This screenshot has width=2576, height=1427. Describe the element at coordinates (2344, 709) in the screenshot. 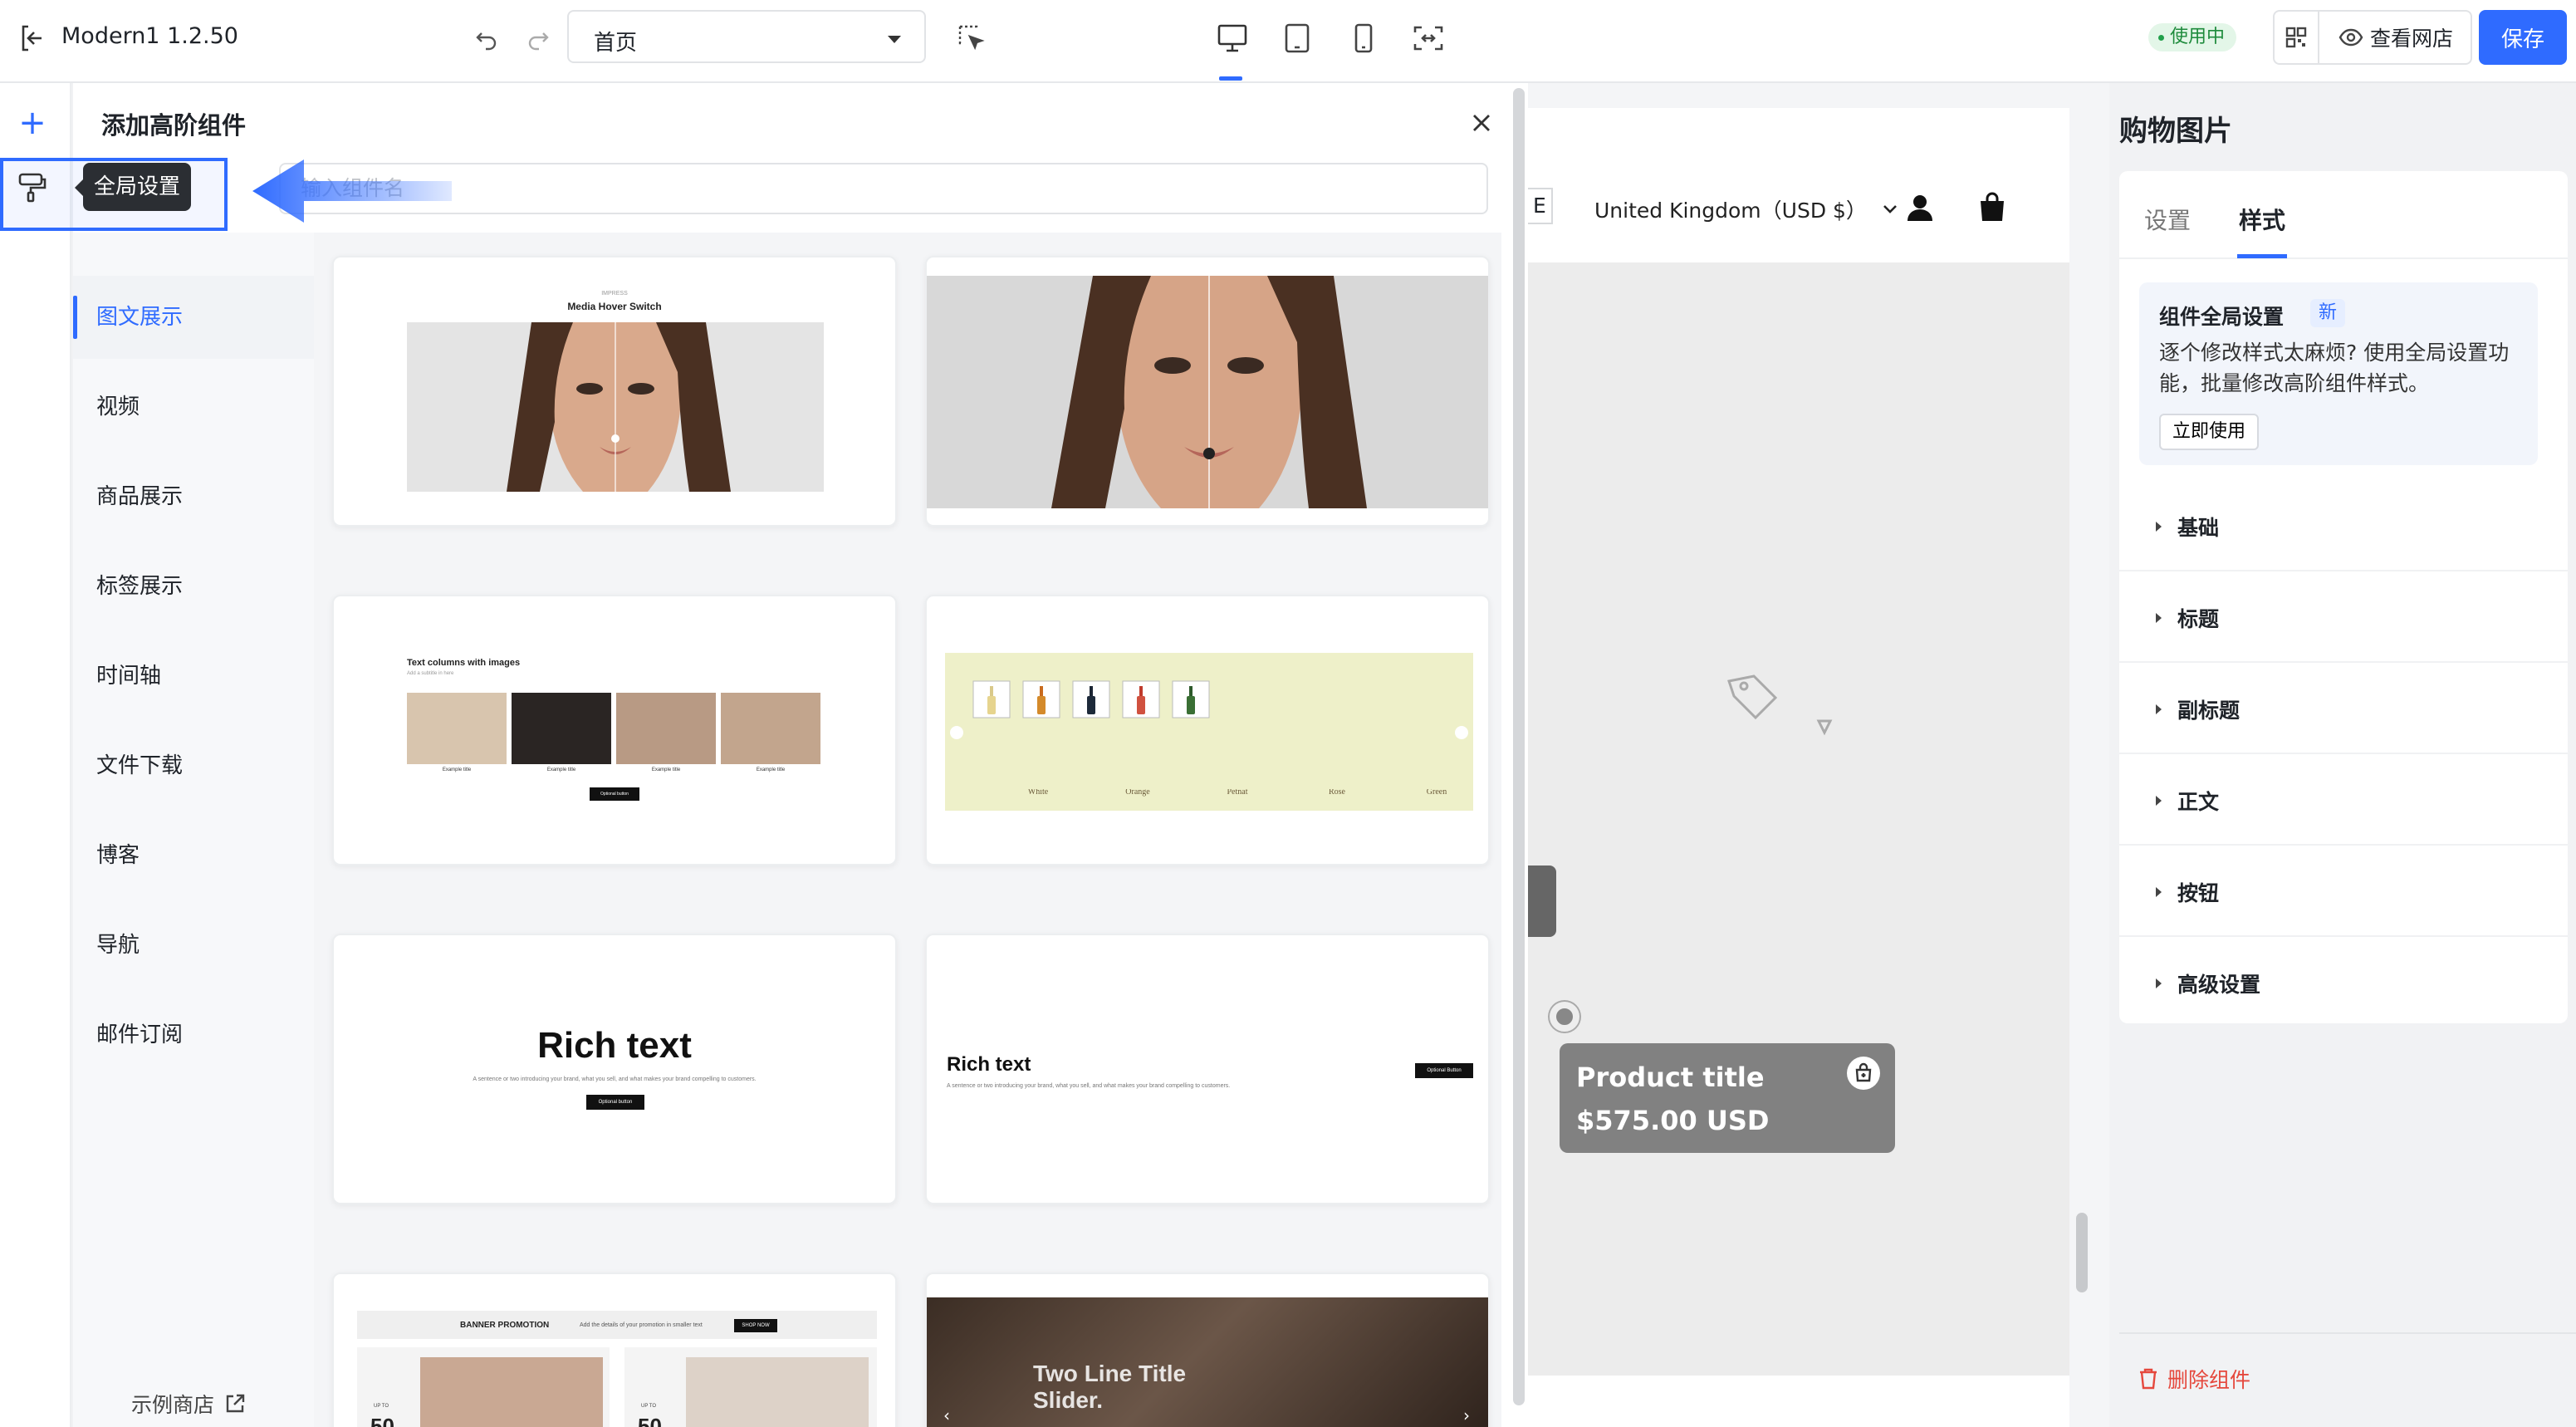

I see `section-subheading: 副标题` at that location.